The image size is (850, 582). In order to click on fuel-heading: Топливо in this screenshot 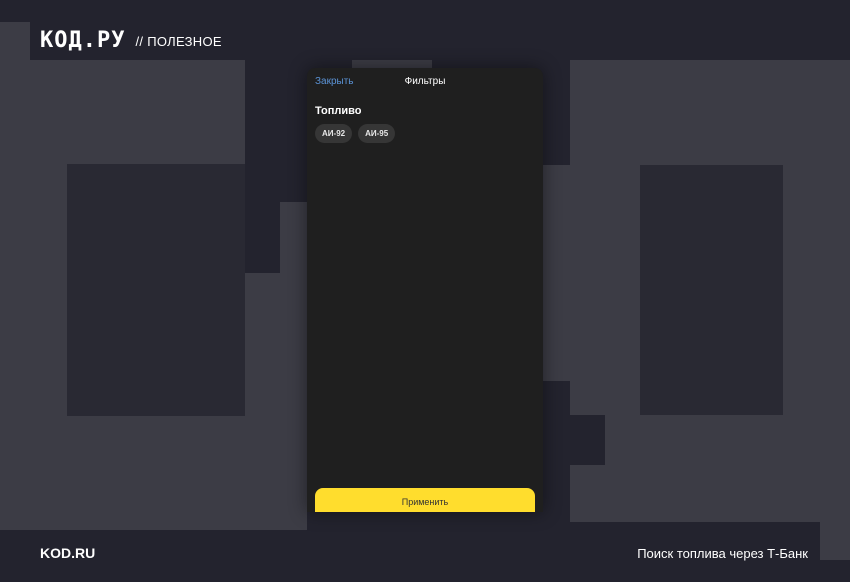, I will do `click(338, 111)`.